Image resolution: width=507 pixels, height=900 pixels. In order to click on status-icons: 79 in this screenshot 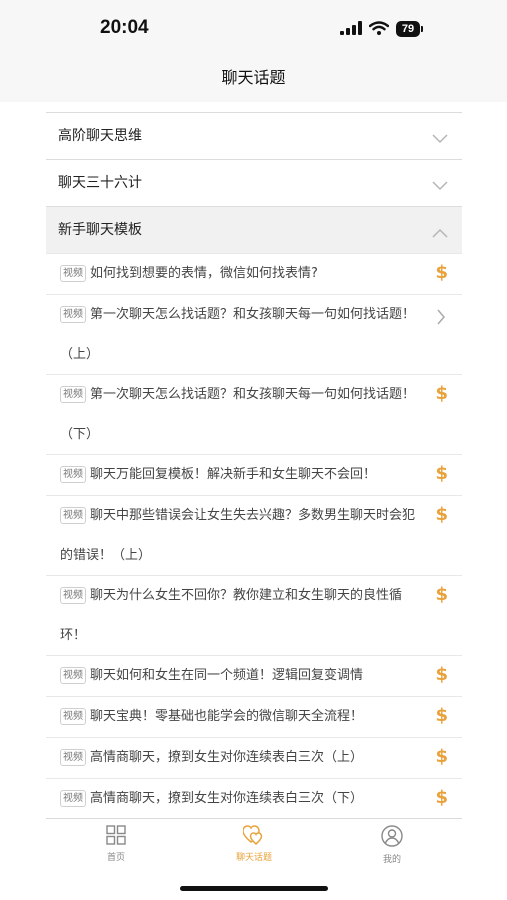, I will do `click(381, 29)`.